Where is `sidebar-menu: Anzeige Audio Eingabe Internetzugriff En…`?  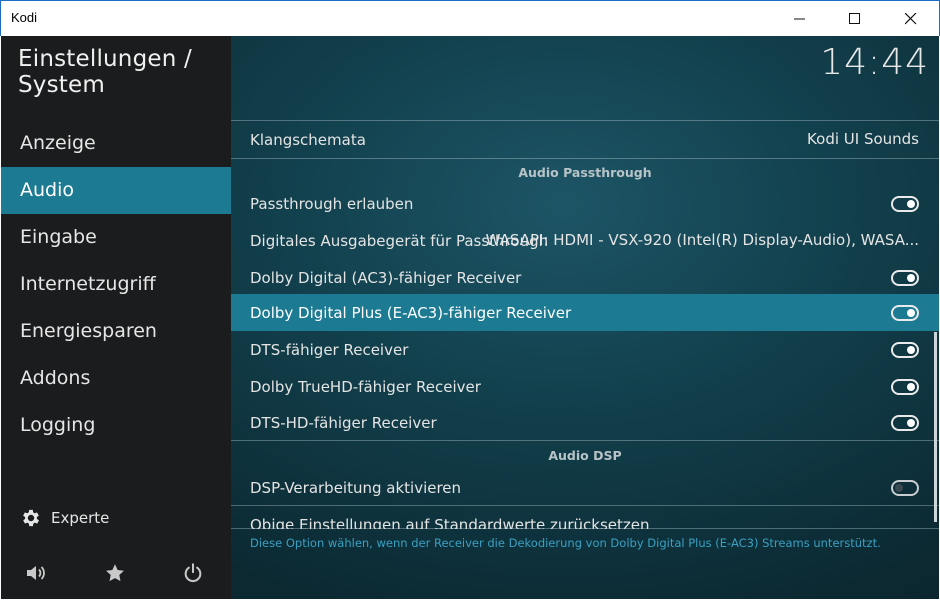 sidebar-menu: Anzeige Audio Eingabe Internetzugriff En… is located at coordinates (116, 284).